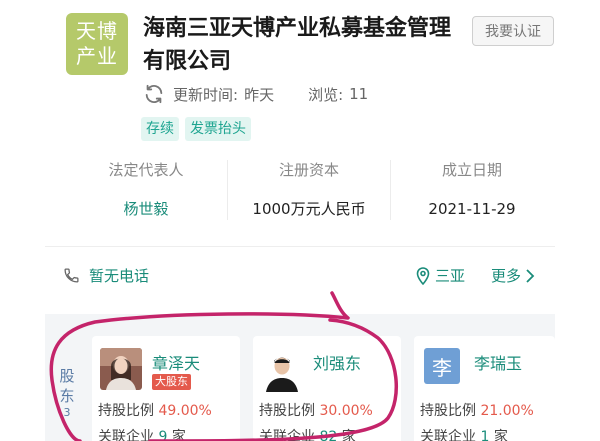 The width and height of the screenshot is (600, 441). Describe the element at coordinates (484, 435) in the screenshot. I see `rel-count: 1` at that location.